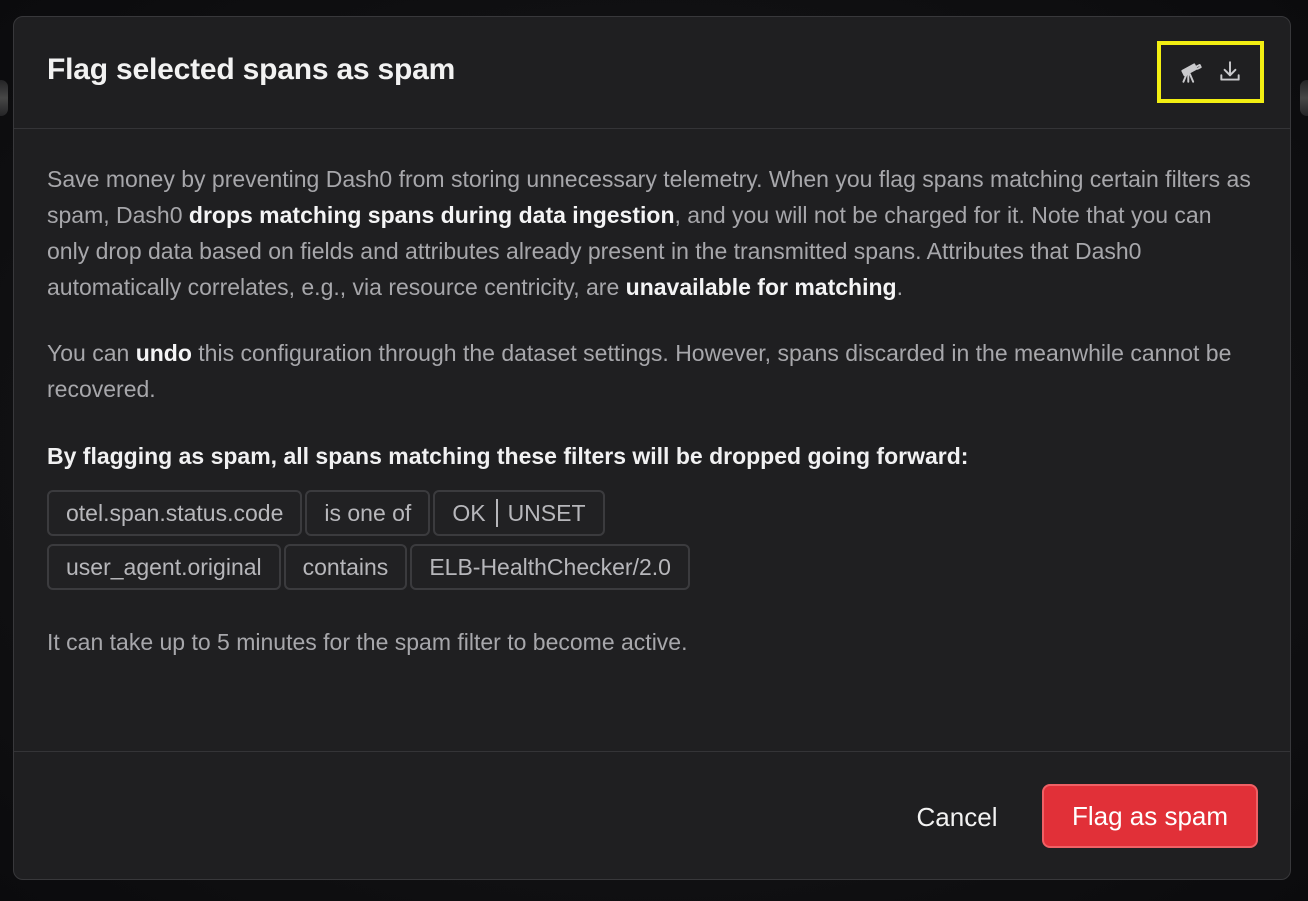 The width and height of the screenshot is (1308, 901). I want to click on telescope-icon, so click(1191, 72).